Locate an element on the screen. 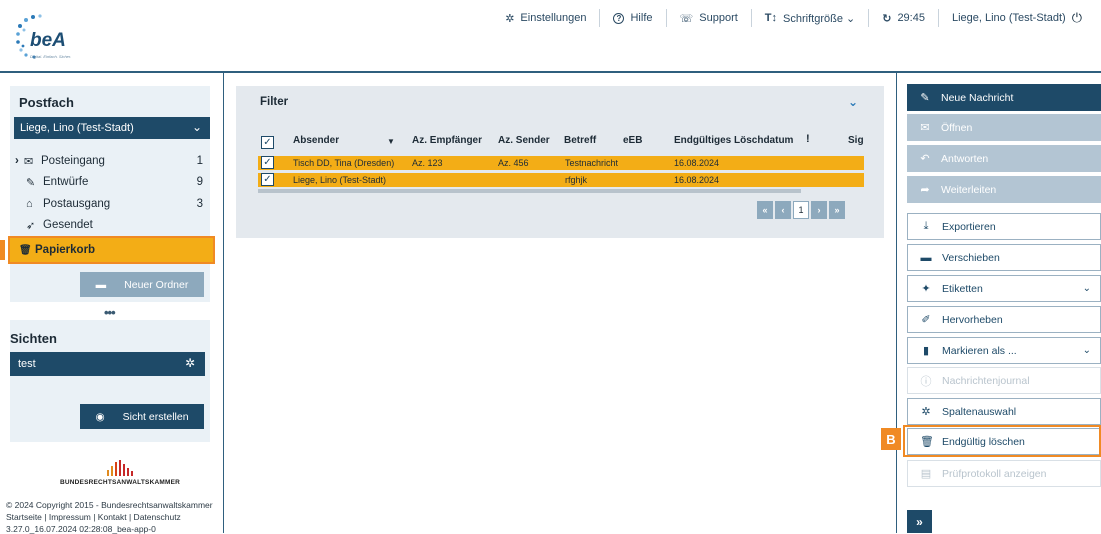  column-az-sender: Az. Sender is located at coordinates (524, 140).